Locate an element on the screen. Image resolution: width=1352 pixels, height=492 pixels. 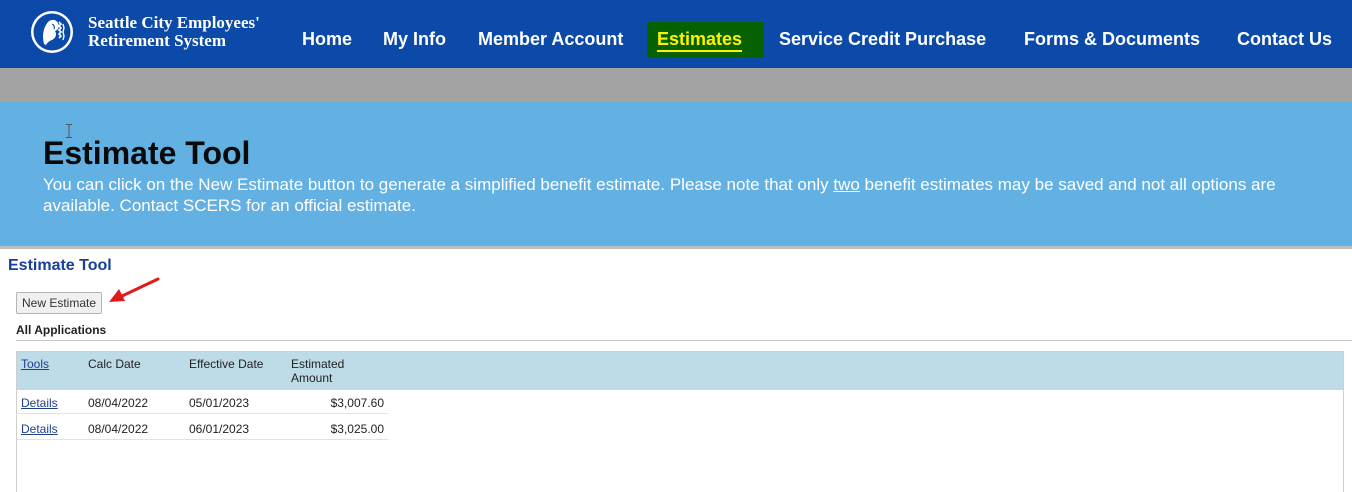
table-row: Details 08/04/2022 06/01/2023 $3,025.00 is located at coordinates (202, 429).